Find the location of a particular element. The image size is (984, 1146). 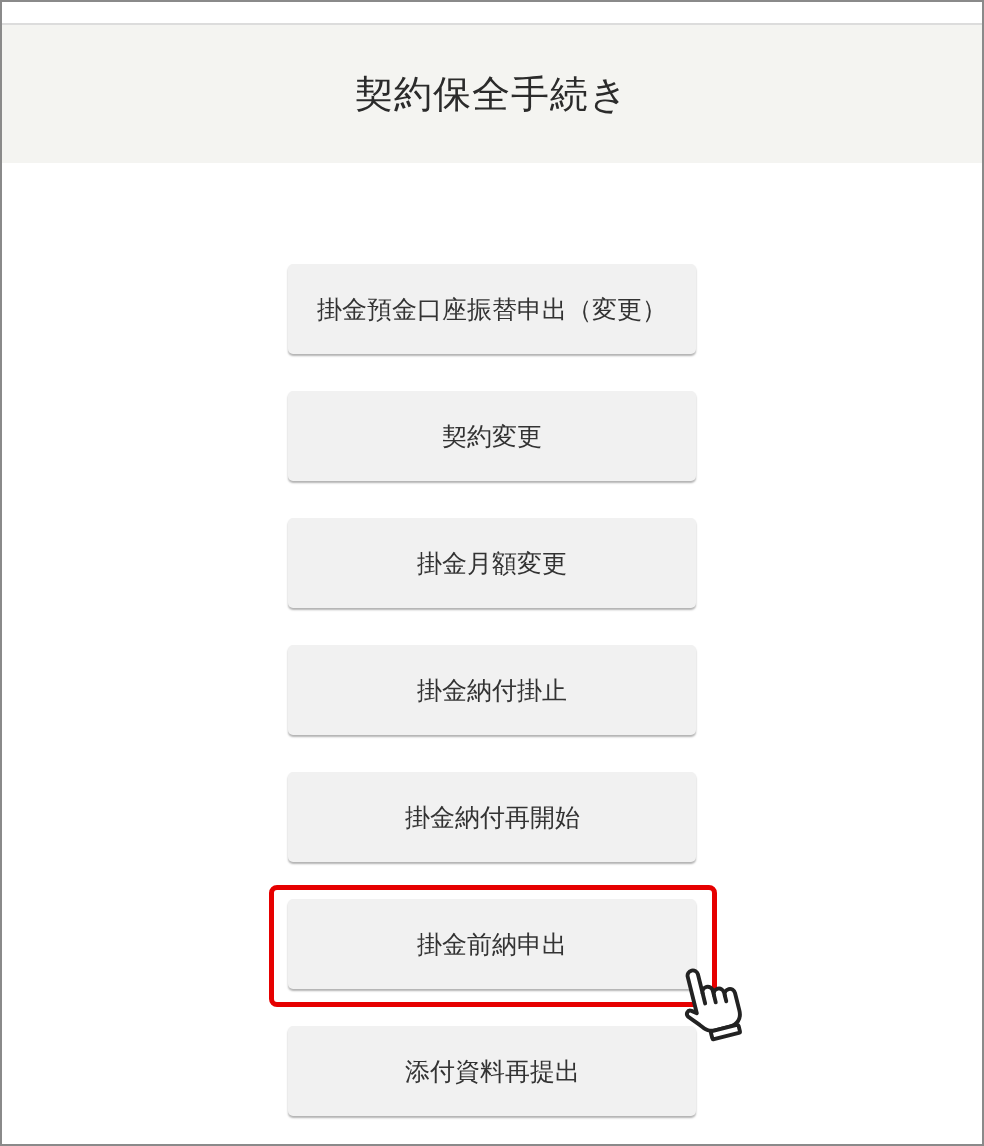

procedure-button: 添付資料再提出 is located at coordinates (492, 1071).